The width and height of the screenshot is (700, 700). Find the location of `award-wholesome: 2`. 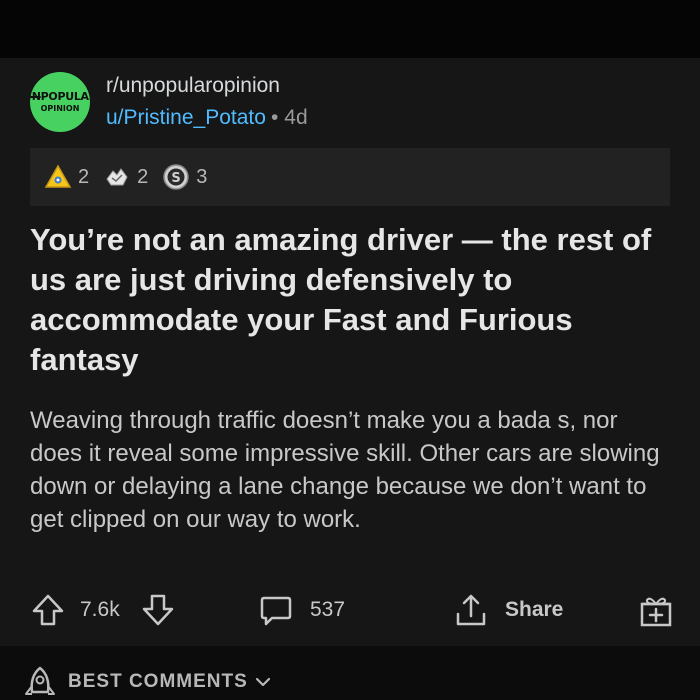

award-wholesome: 2 is located at coordinates (125, 177).